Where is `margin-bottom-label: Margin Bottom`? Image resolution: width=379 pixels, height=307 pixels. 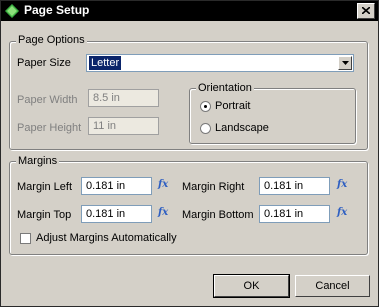 margin-bottom-label: Margin Bottom is located at coordinates (218, 215).